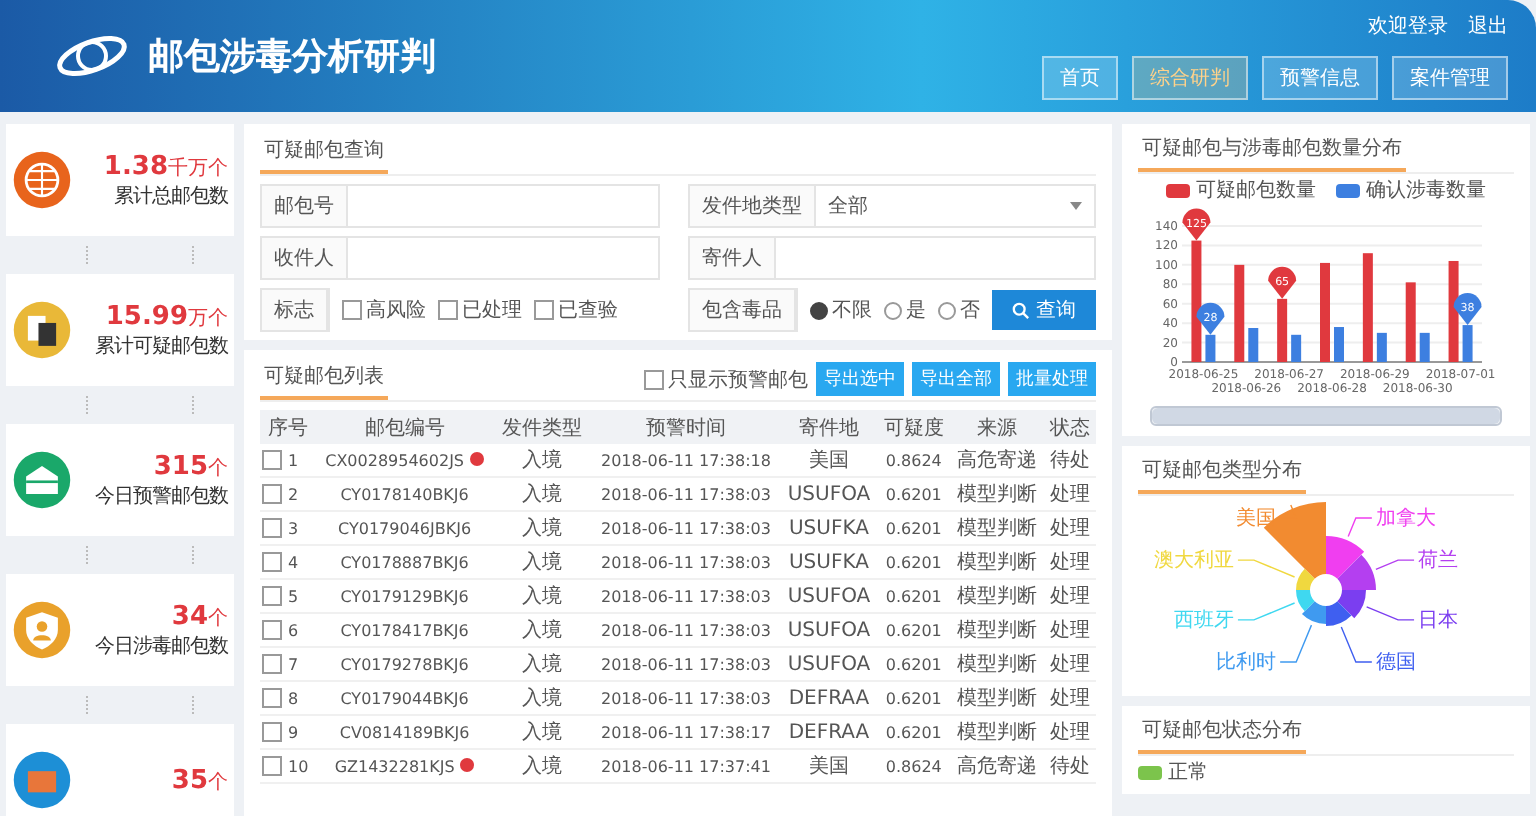  Describe the element at coordinates (42, 330) in the screenshot. I see `document-icon` at that location.